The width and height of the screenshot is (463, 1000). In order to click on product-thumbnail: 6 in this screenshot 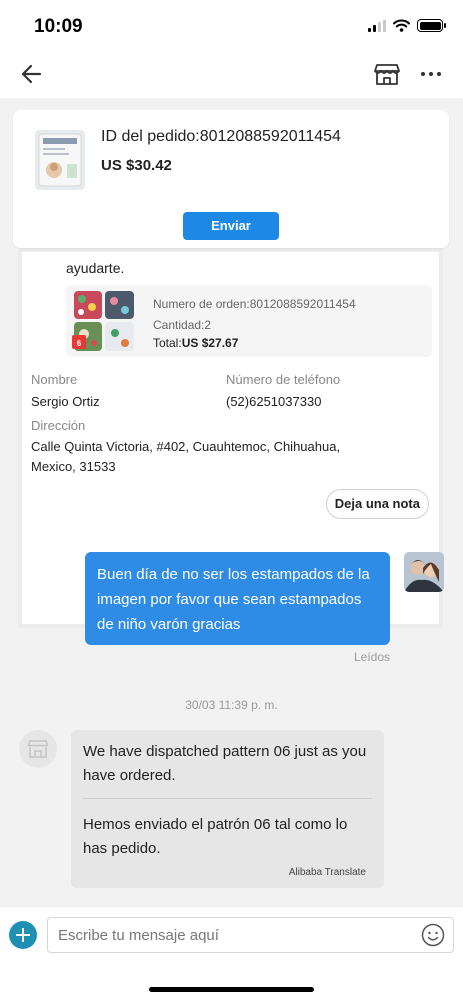, I will do `click(104, 321)`.